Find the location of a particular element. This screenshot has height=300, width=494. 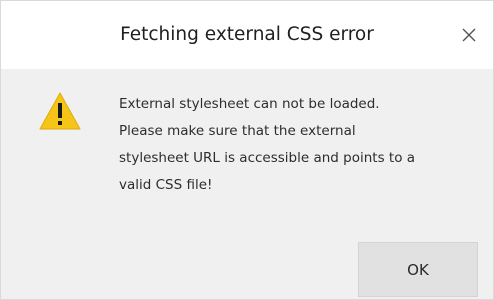

message-line: Please make sure that the external is located at coordinates (237, 131).